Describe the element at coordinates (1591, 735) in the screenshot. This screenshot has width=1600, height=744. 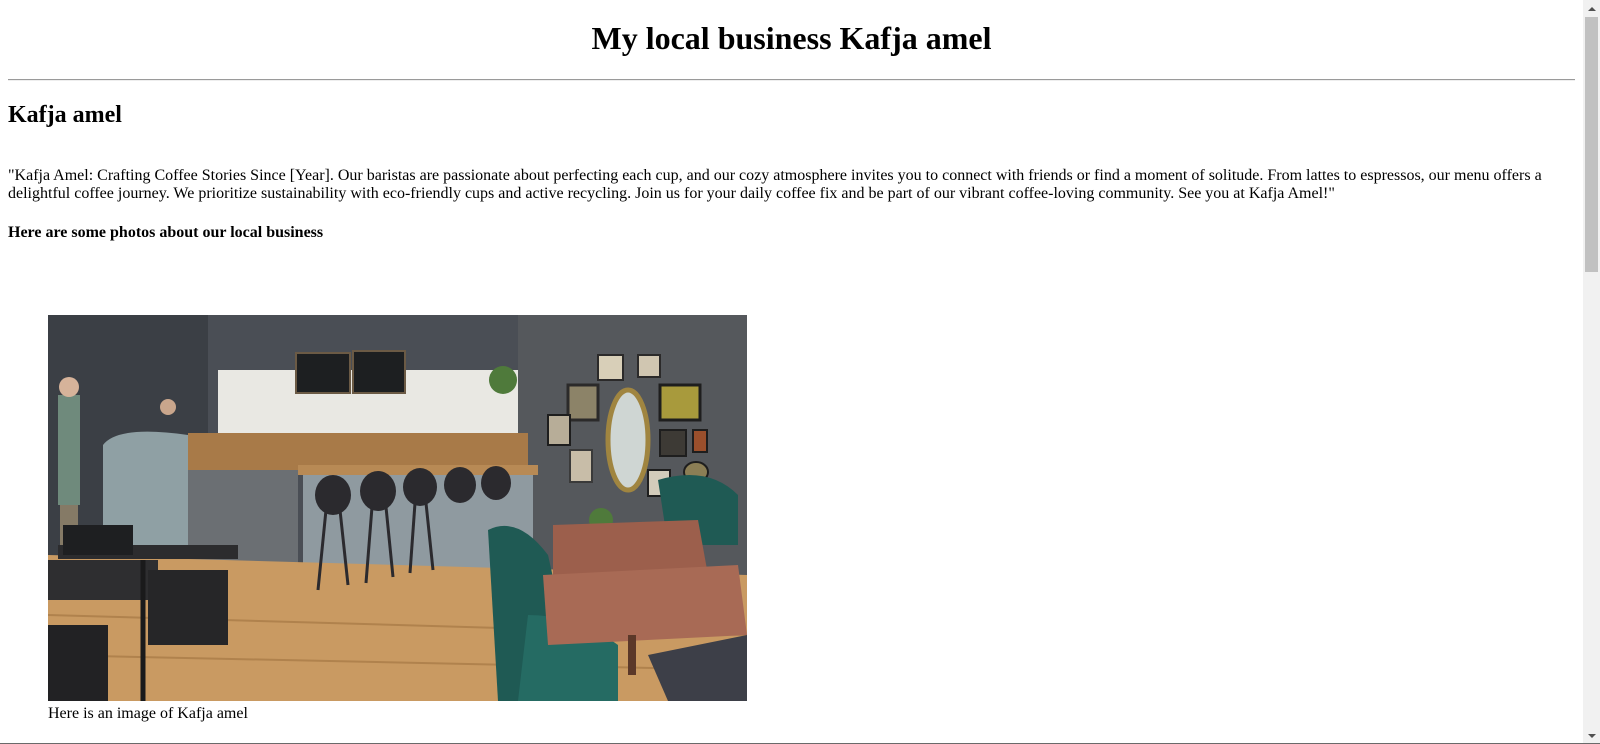
I see `scroll-down-arrow-icon` at that location.